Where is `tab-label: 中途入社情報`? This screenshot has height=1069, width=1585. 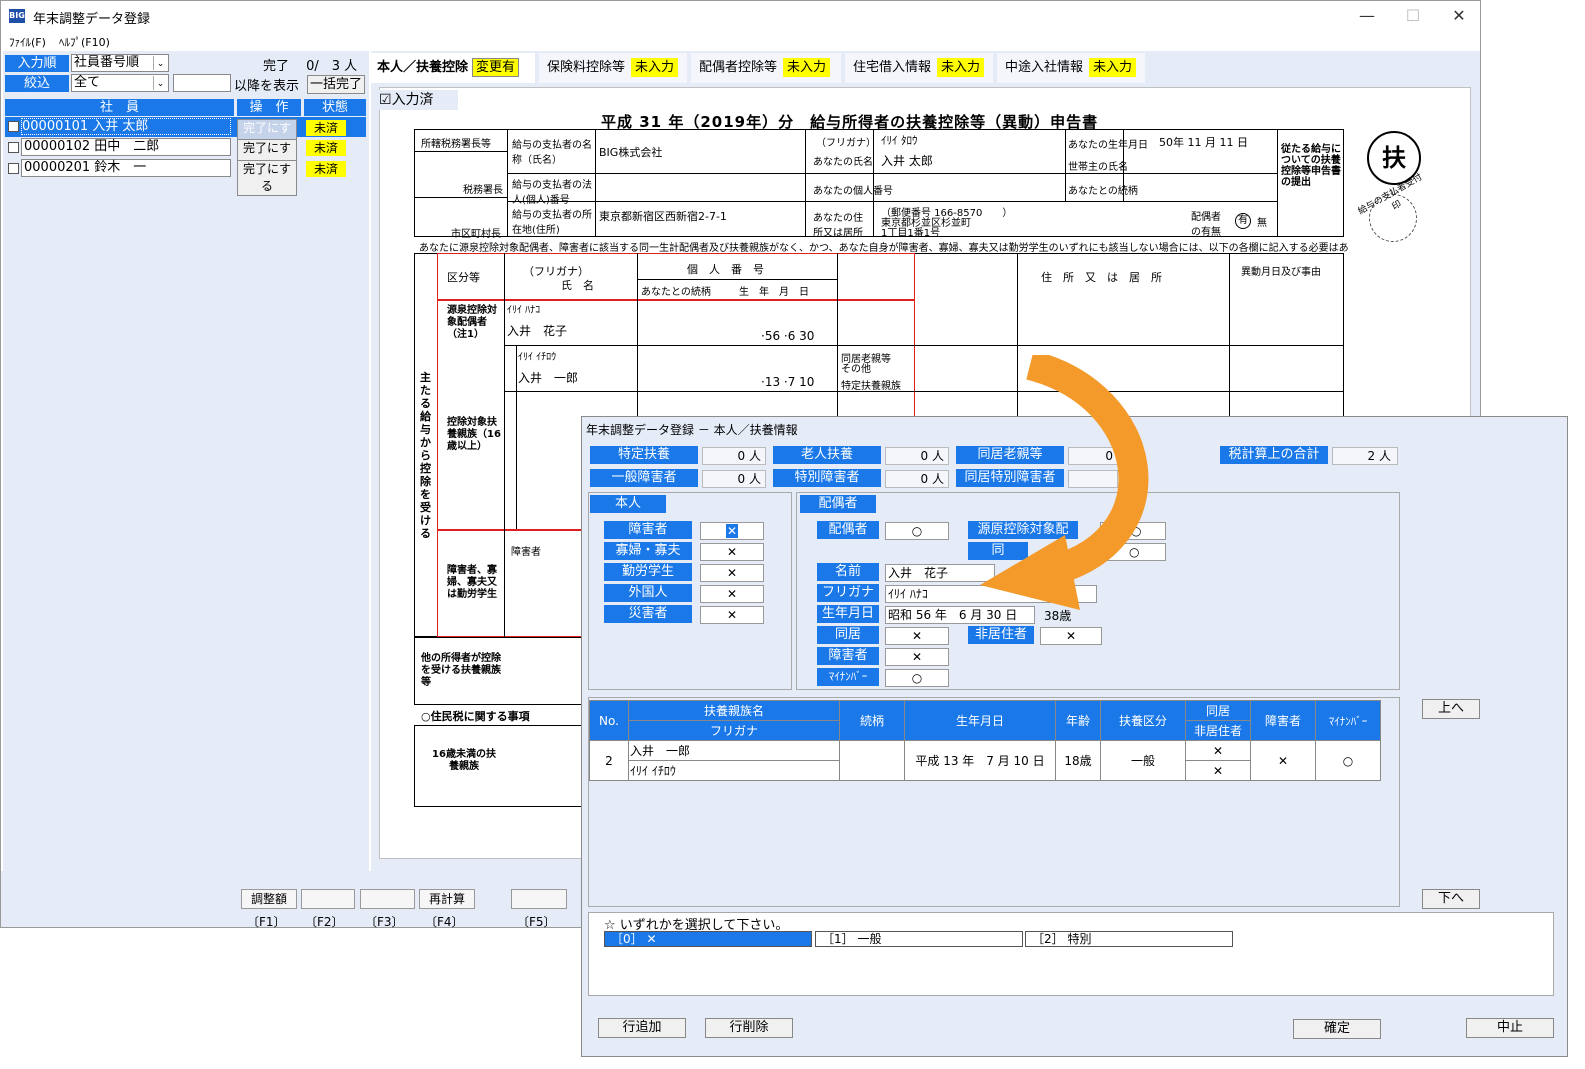 tab-label: 中途入社情報 is located at coordinates (1044, 67).